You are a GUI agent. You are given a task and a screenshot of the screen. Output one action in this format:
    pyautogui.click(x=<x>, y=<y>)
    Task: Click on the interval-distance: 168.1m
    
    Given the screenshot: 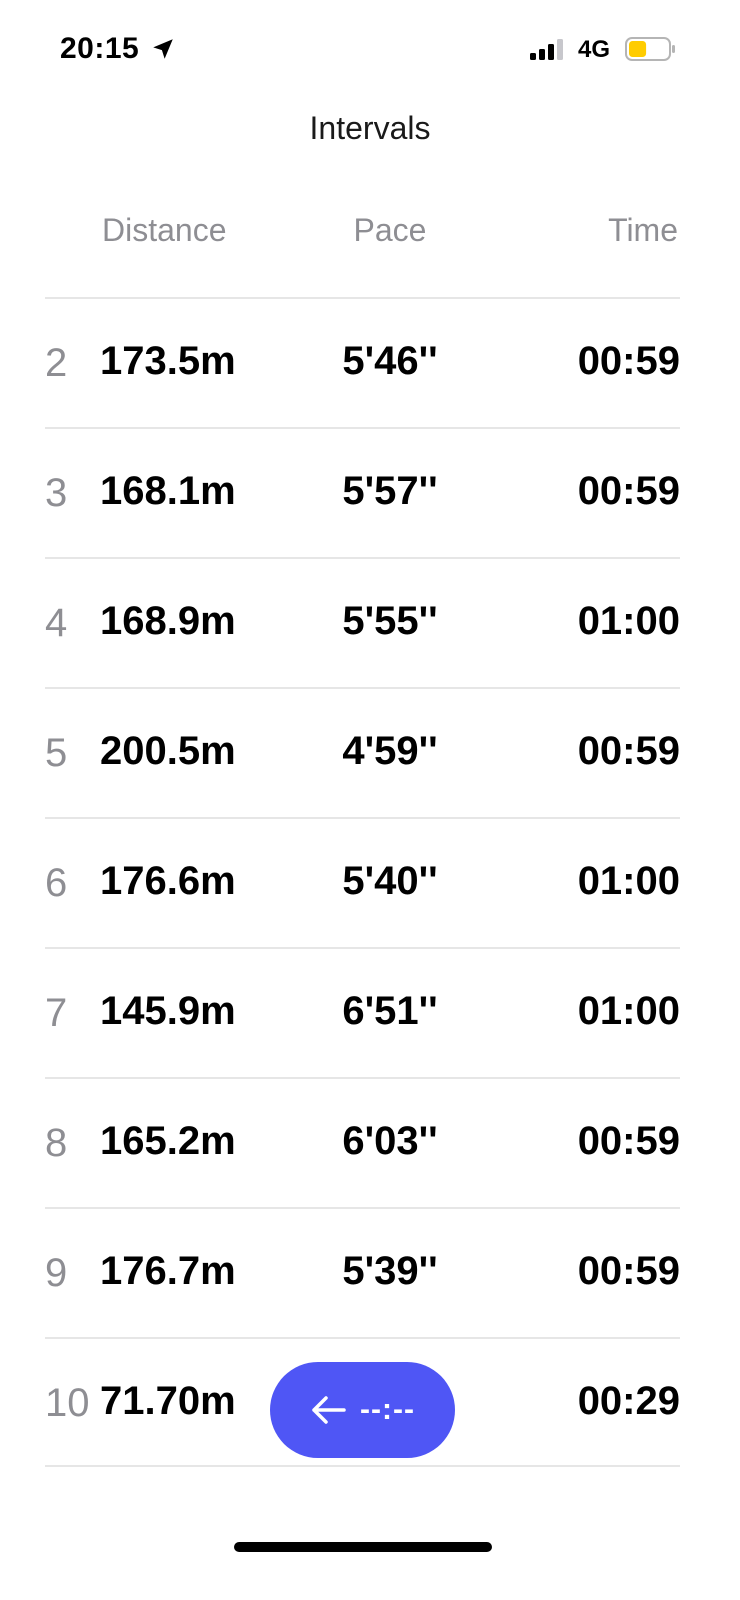 What is the action you would take?
    pyautogui.click(x=168, y=491)
    